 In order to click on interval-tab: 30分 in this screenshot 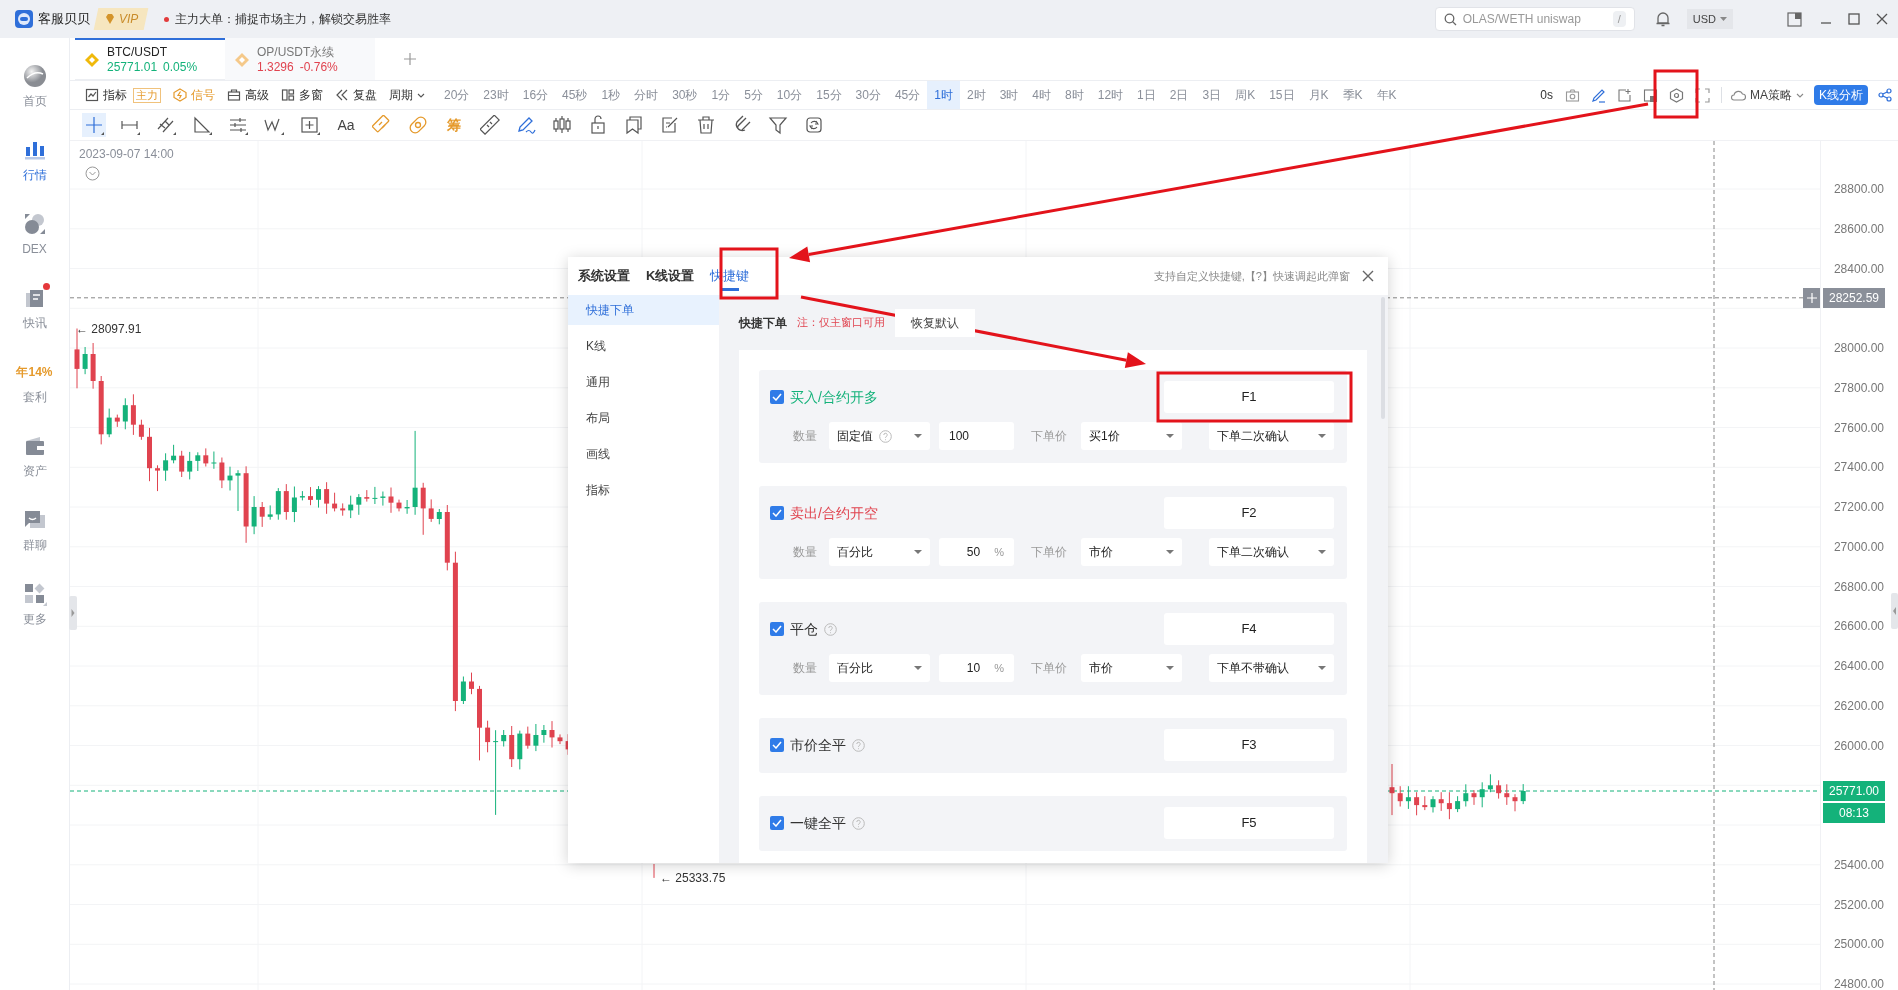, I will do `click(868, 95)`.